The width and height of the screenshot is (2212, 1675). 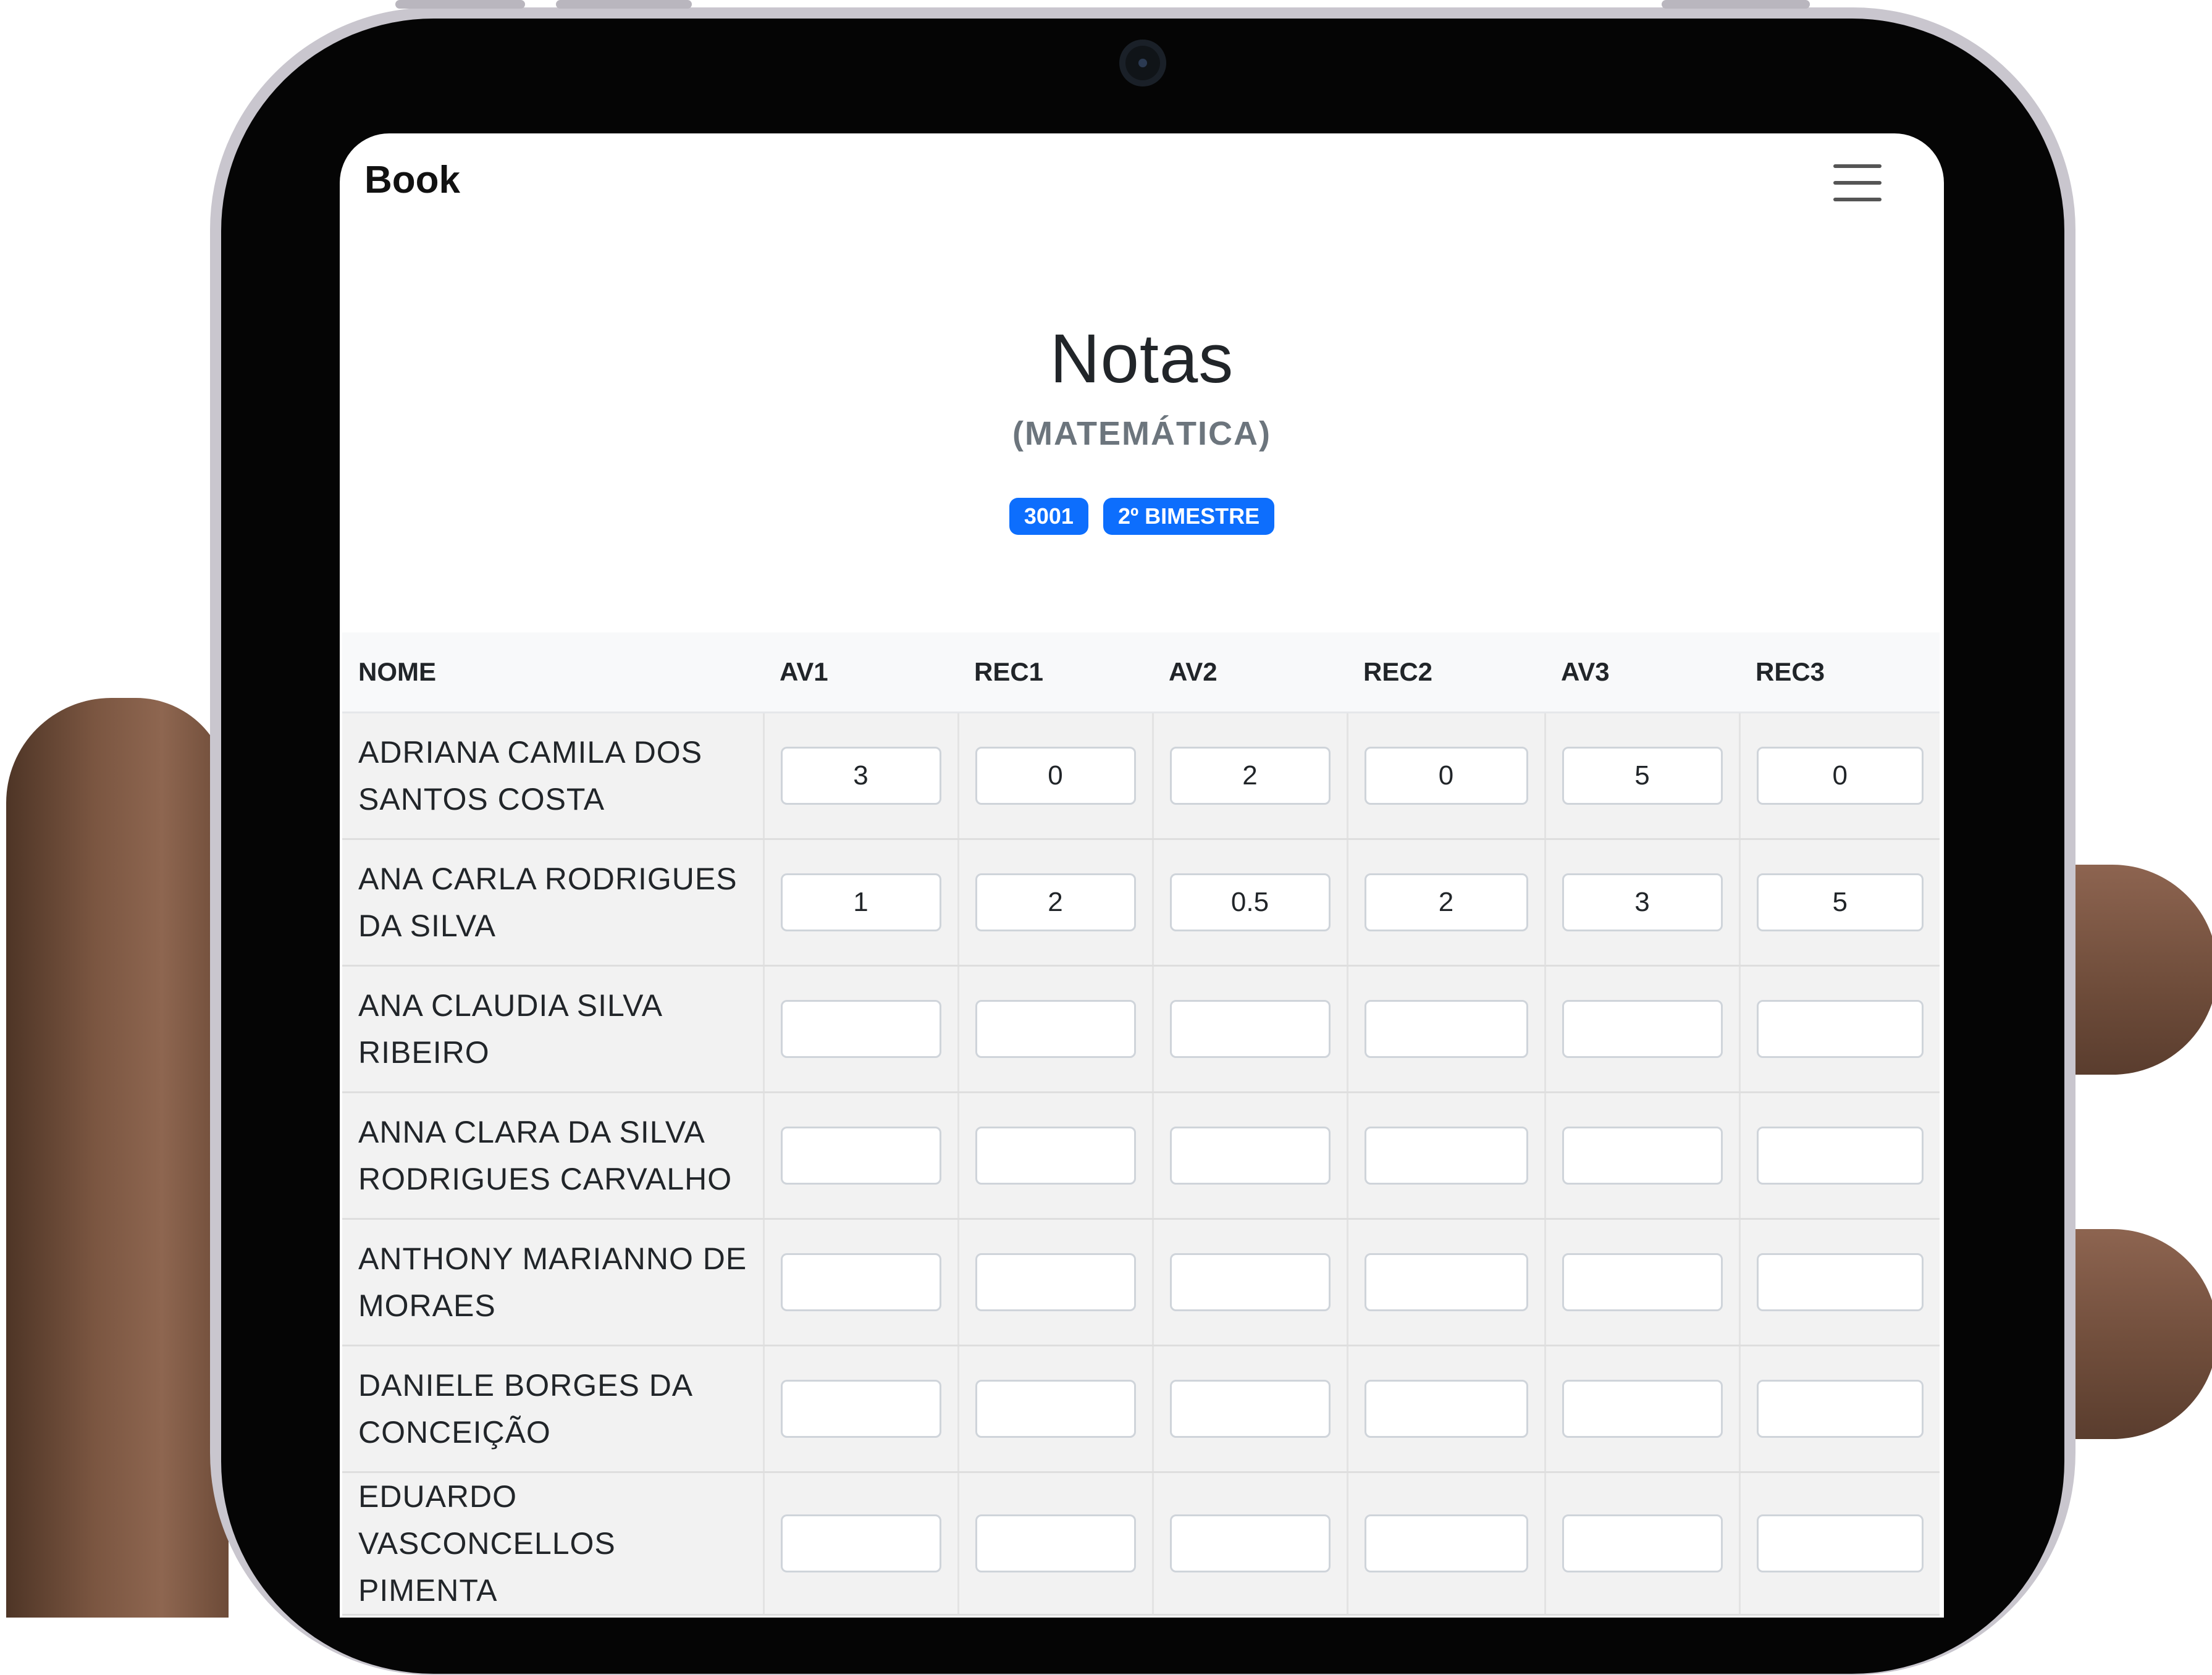 What do you see at coordinates (1141, 903) in the screenshot?
I see `table-row: ANA CARLA RODRIGUES DA SILVA` at bounding box center [1141, 903].